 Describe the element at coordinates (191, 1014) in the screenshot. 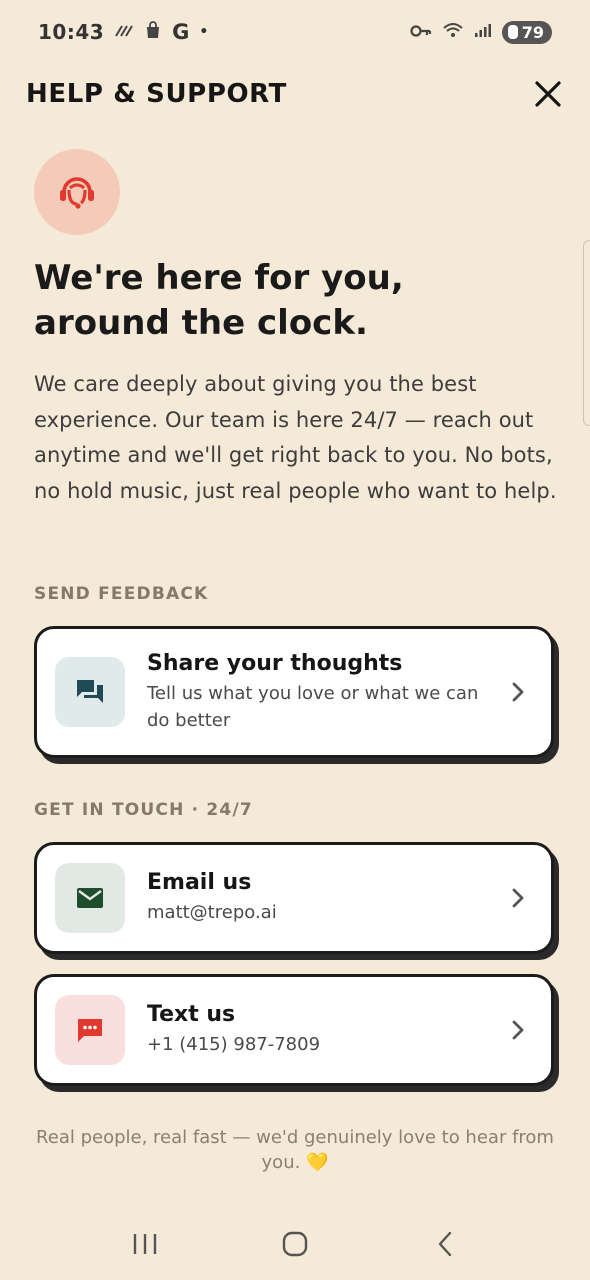

I see `card-title: Text us` at that location.